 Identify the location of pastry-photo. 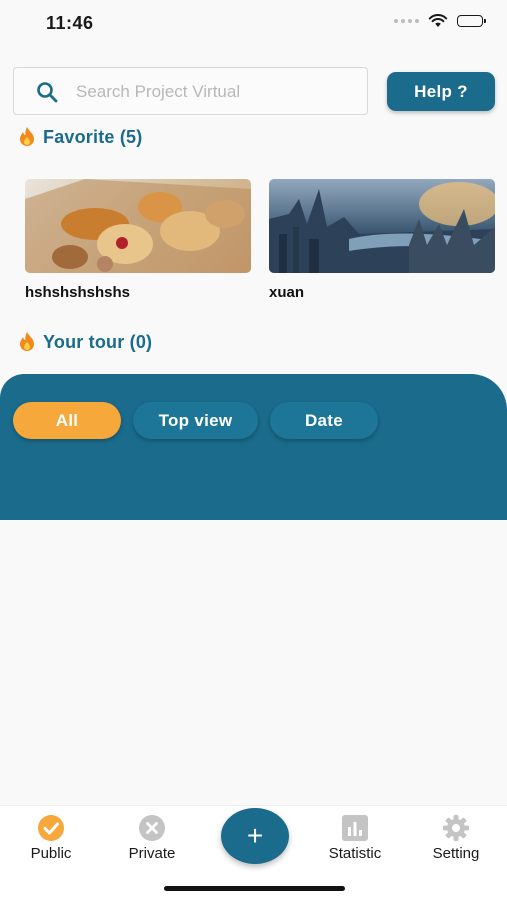
(138, 226).